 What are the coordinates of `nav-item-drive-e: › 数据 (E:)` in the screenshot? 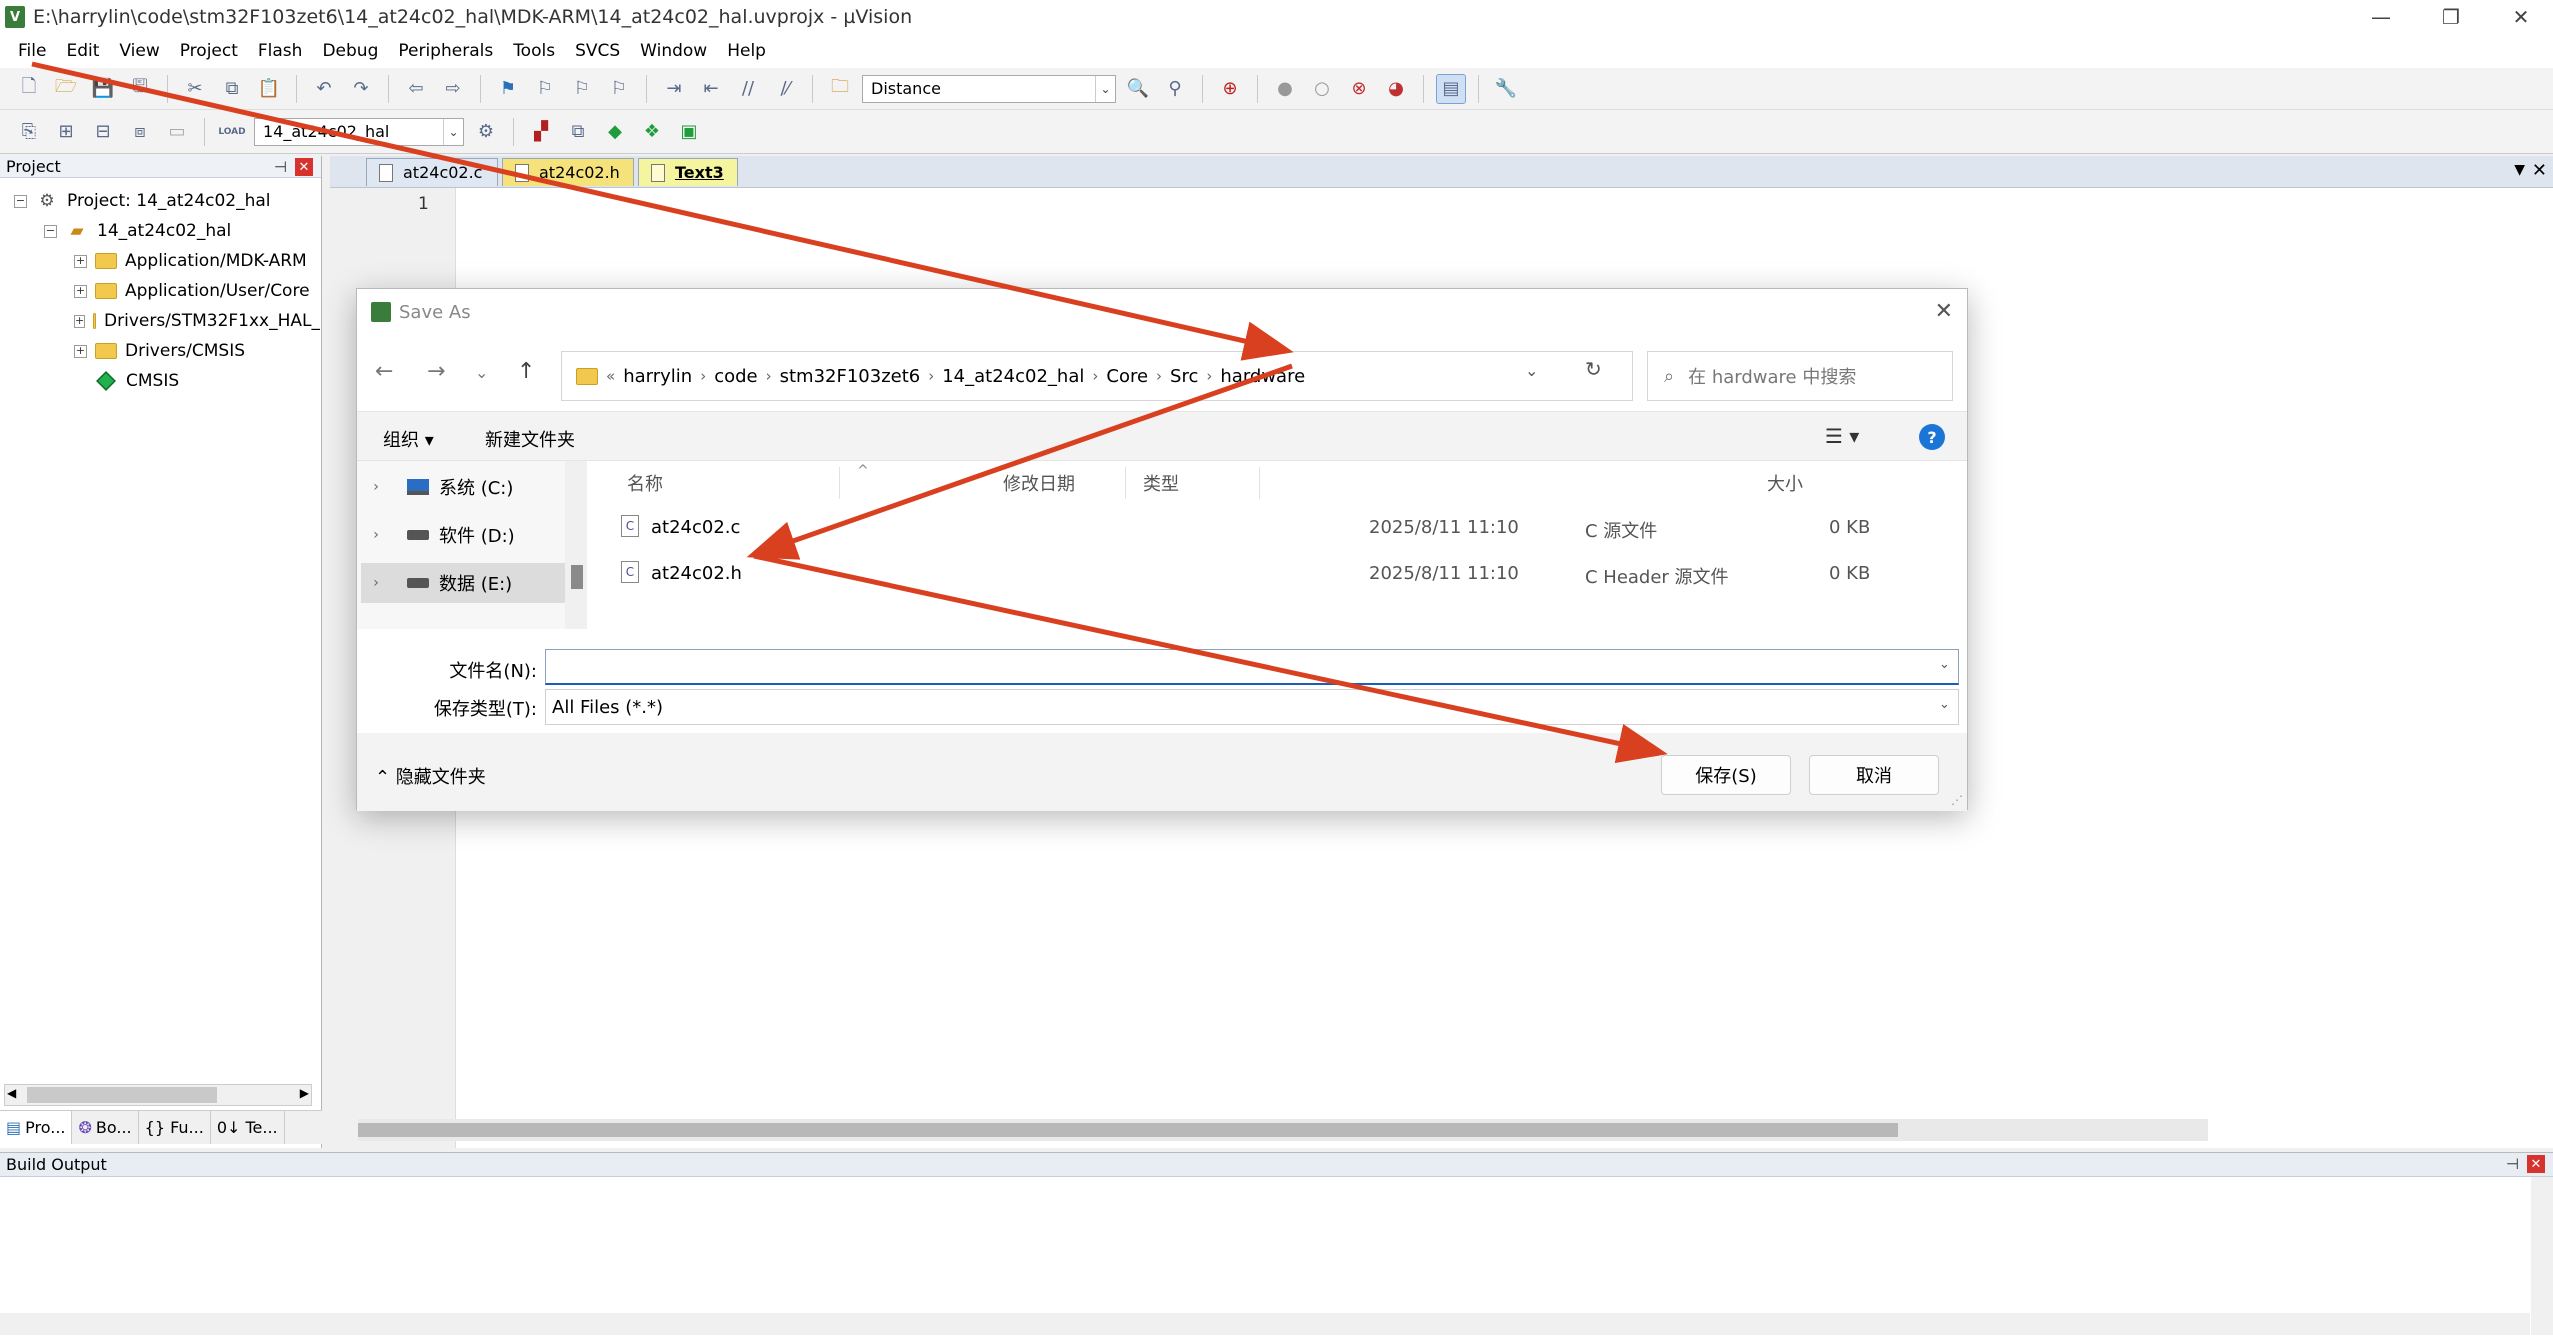 It's located at (463, 583).